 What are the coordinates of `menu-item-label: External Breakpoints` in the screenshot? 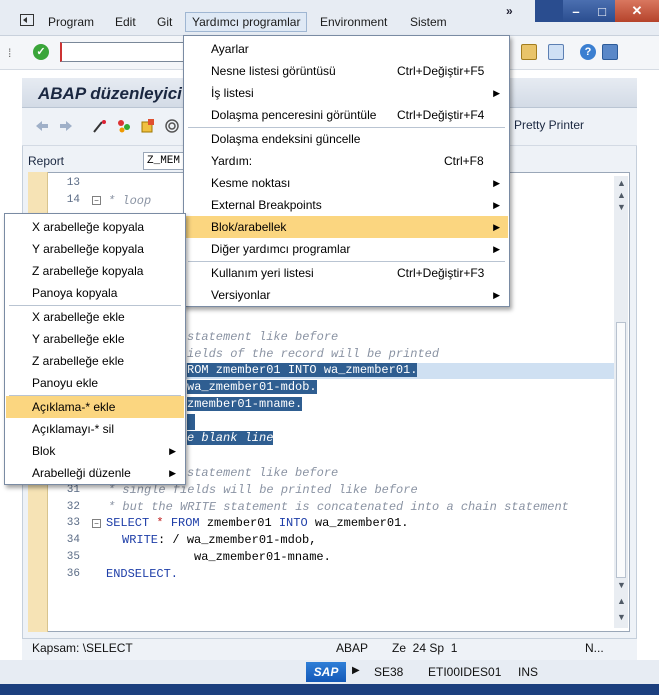 It's located at (266, 205).